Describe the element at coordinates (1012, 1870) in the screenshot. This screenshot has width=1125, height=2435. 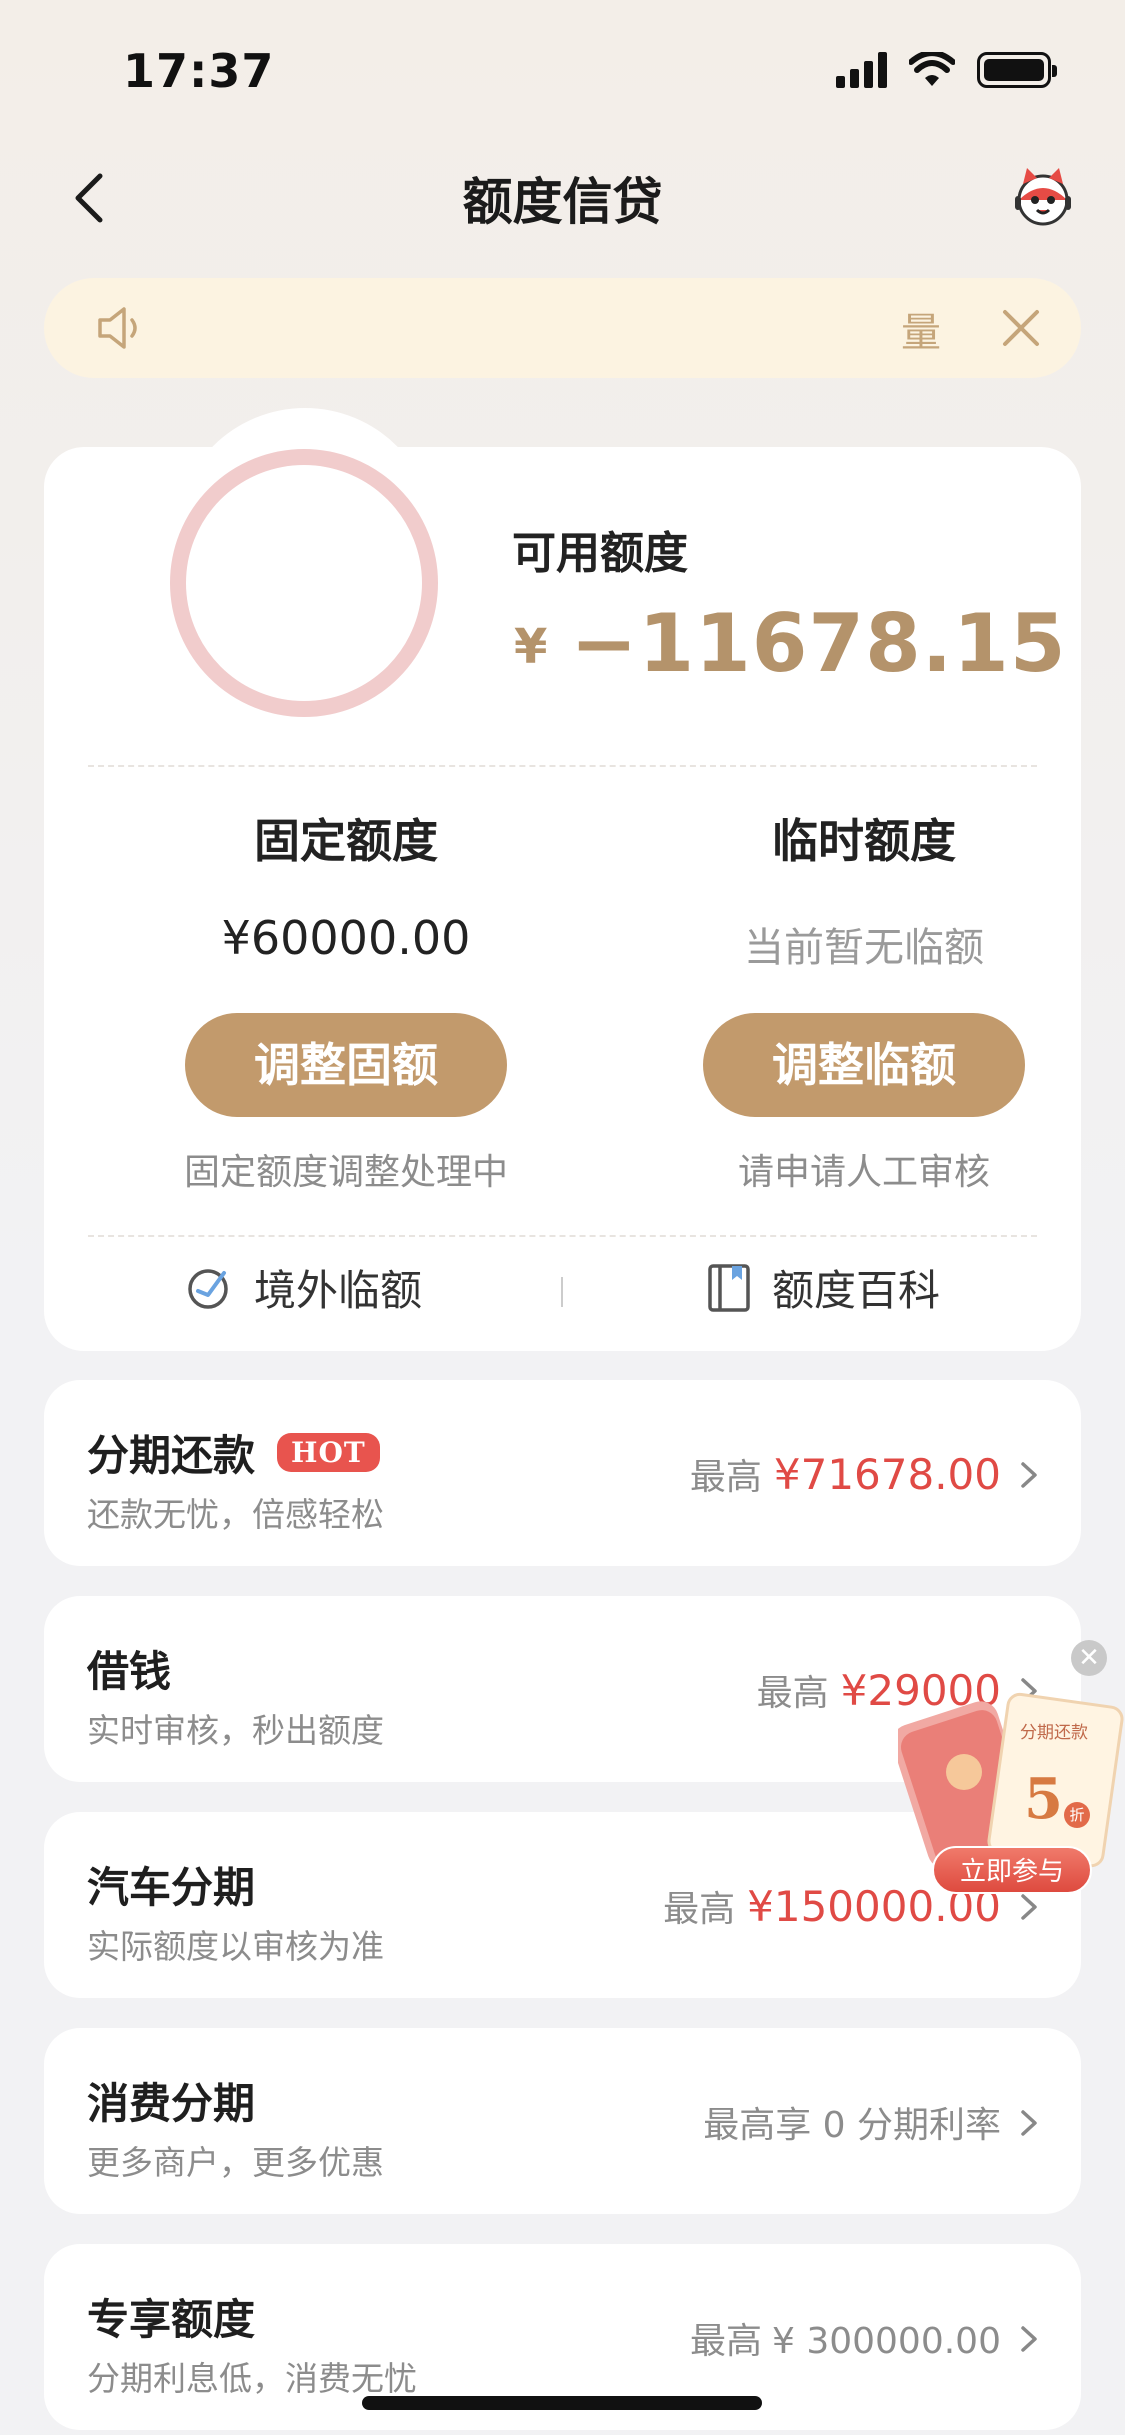
I see `promo-join-button: 立即参与` at that location.